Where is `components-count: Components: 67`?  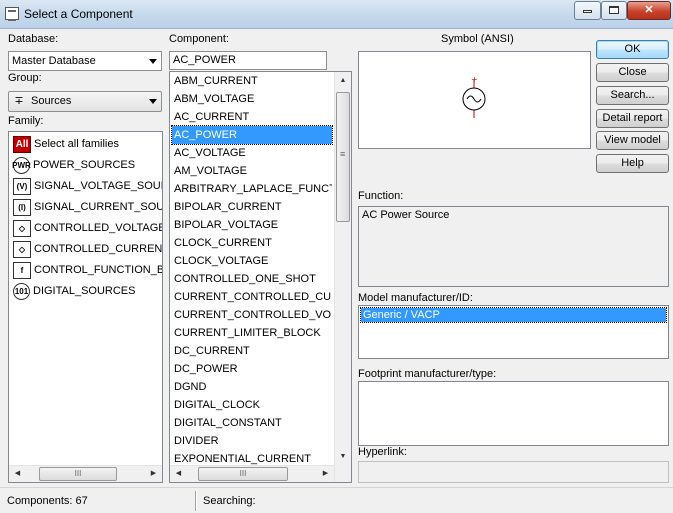
components-count: Components: 67 is located at coordinates (47, 501).